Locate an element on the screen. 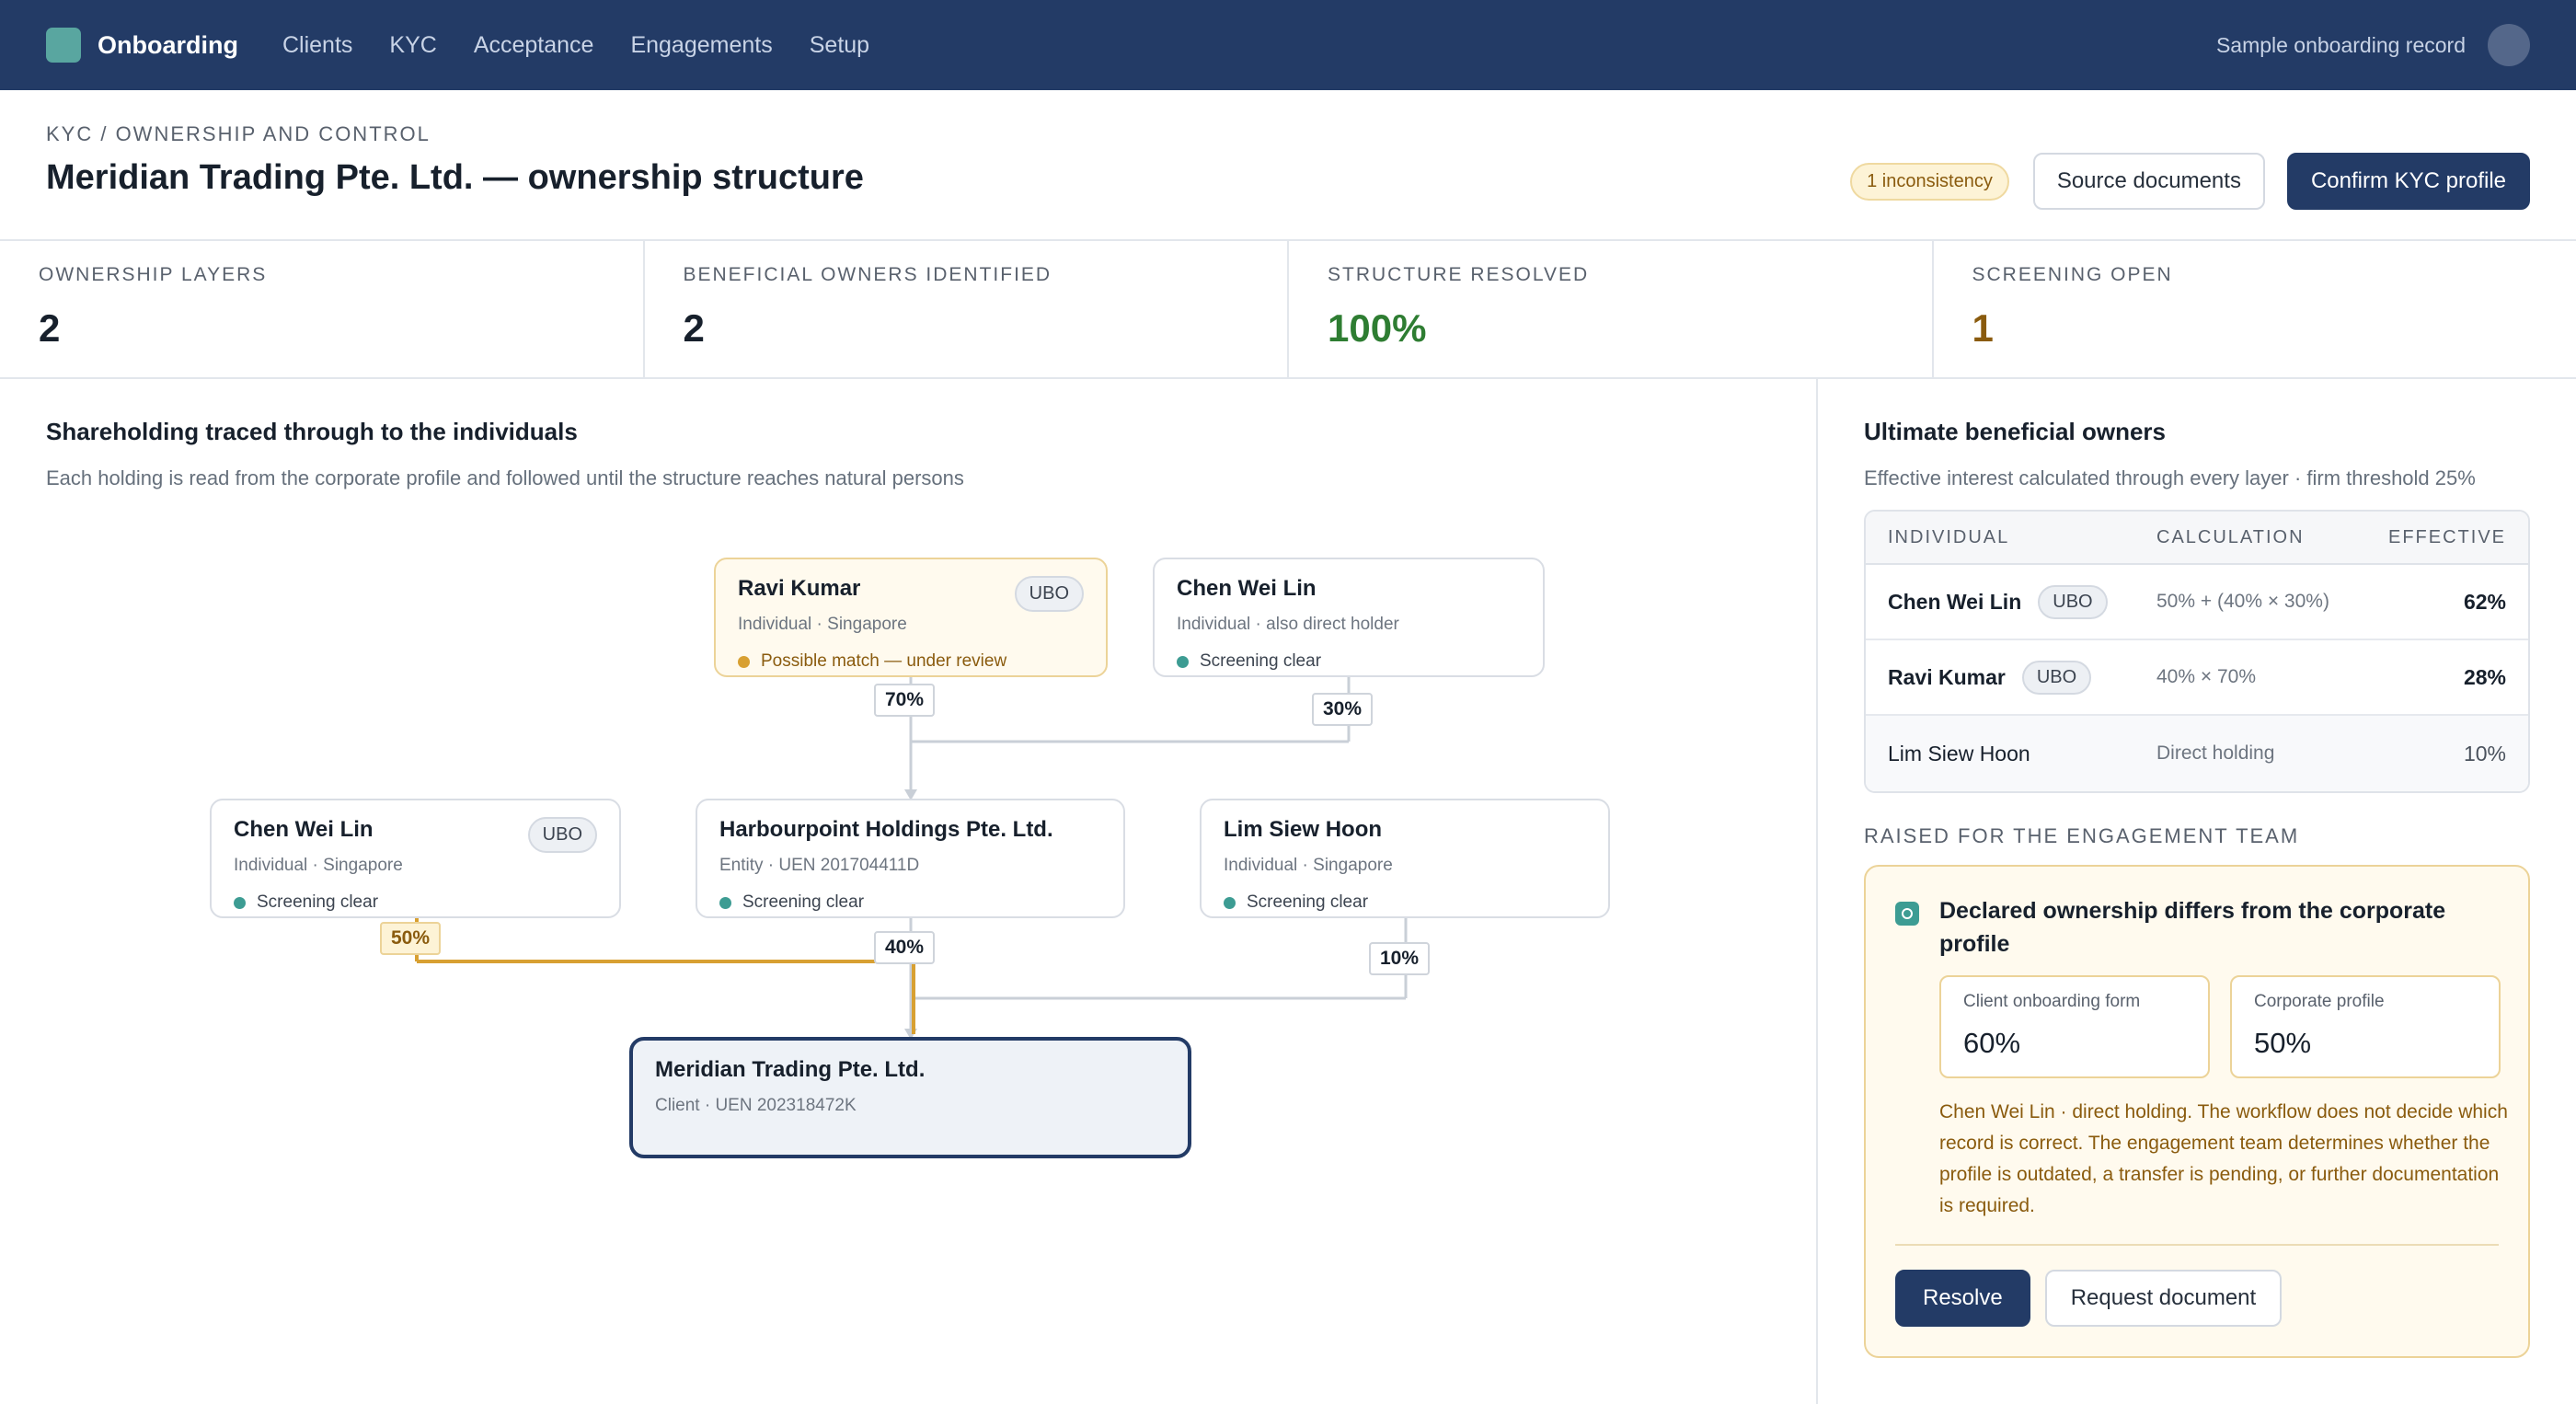 The image size is (2576, 1404). cell-effective: 28% is located at coordinates (2484, 676).